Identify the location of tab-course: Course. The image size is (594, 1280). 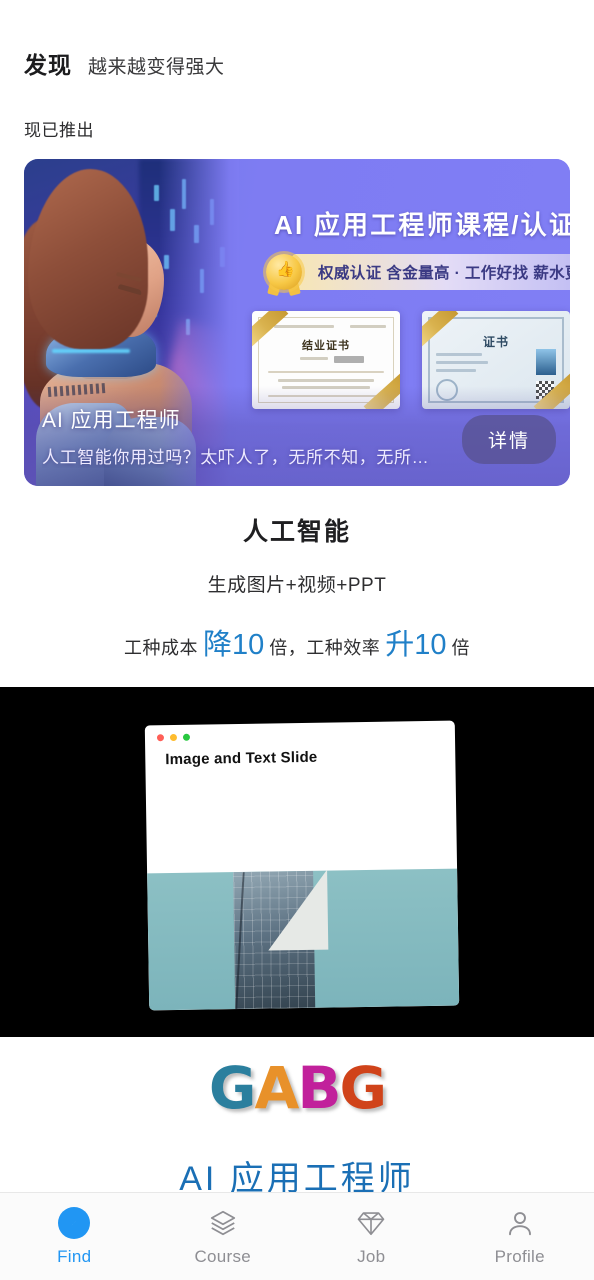
(223, 1236).